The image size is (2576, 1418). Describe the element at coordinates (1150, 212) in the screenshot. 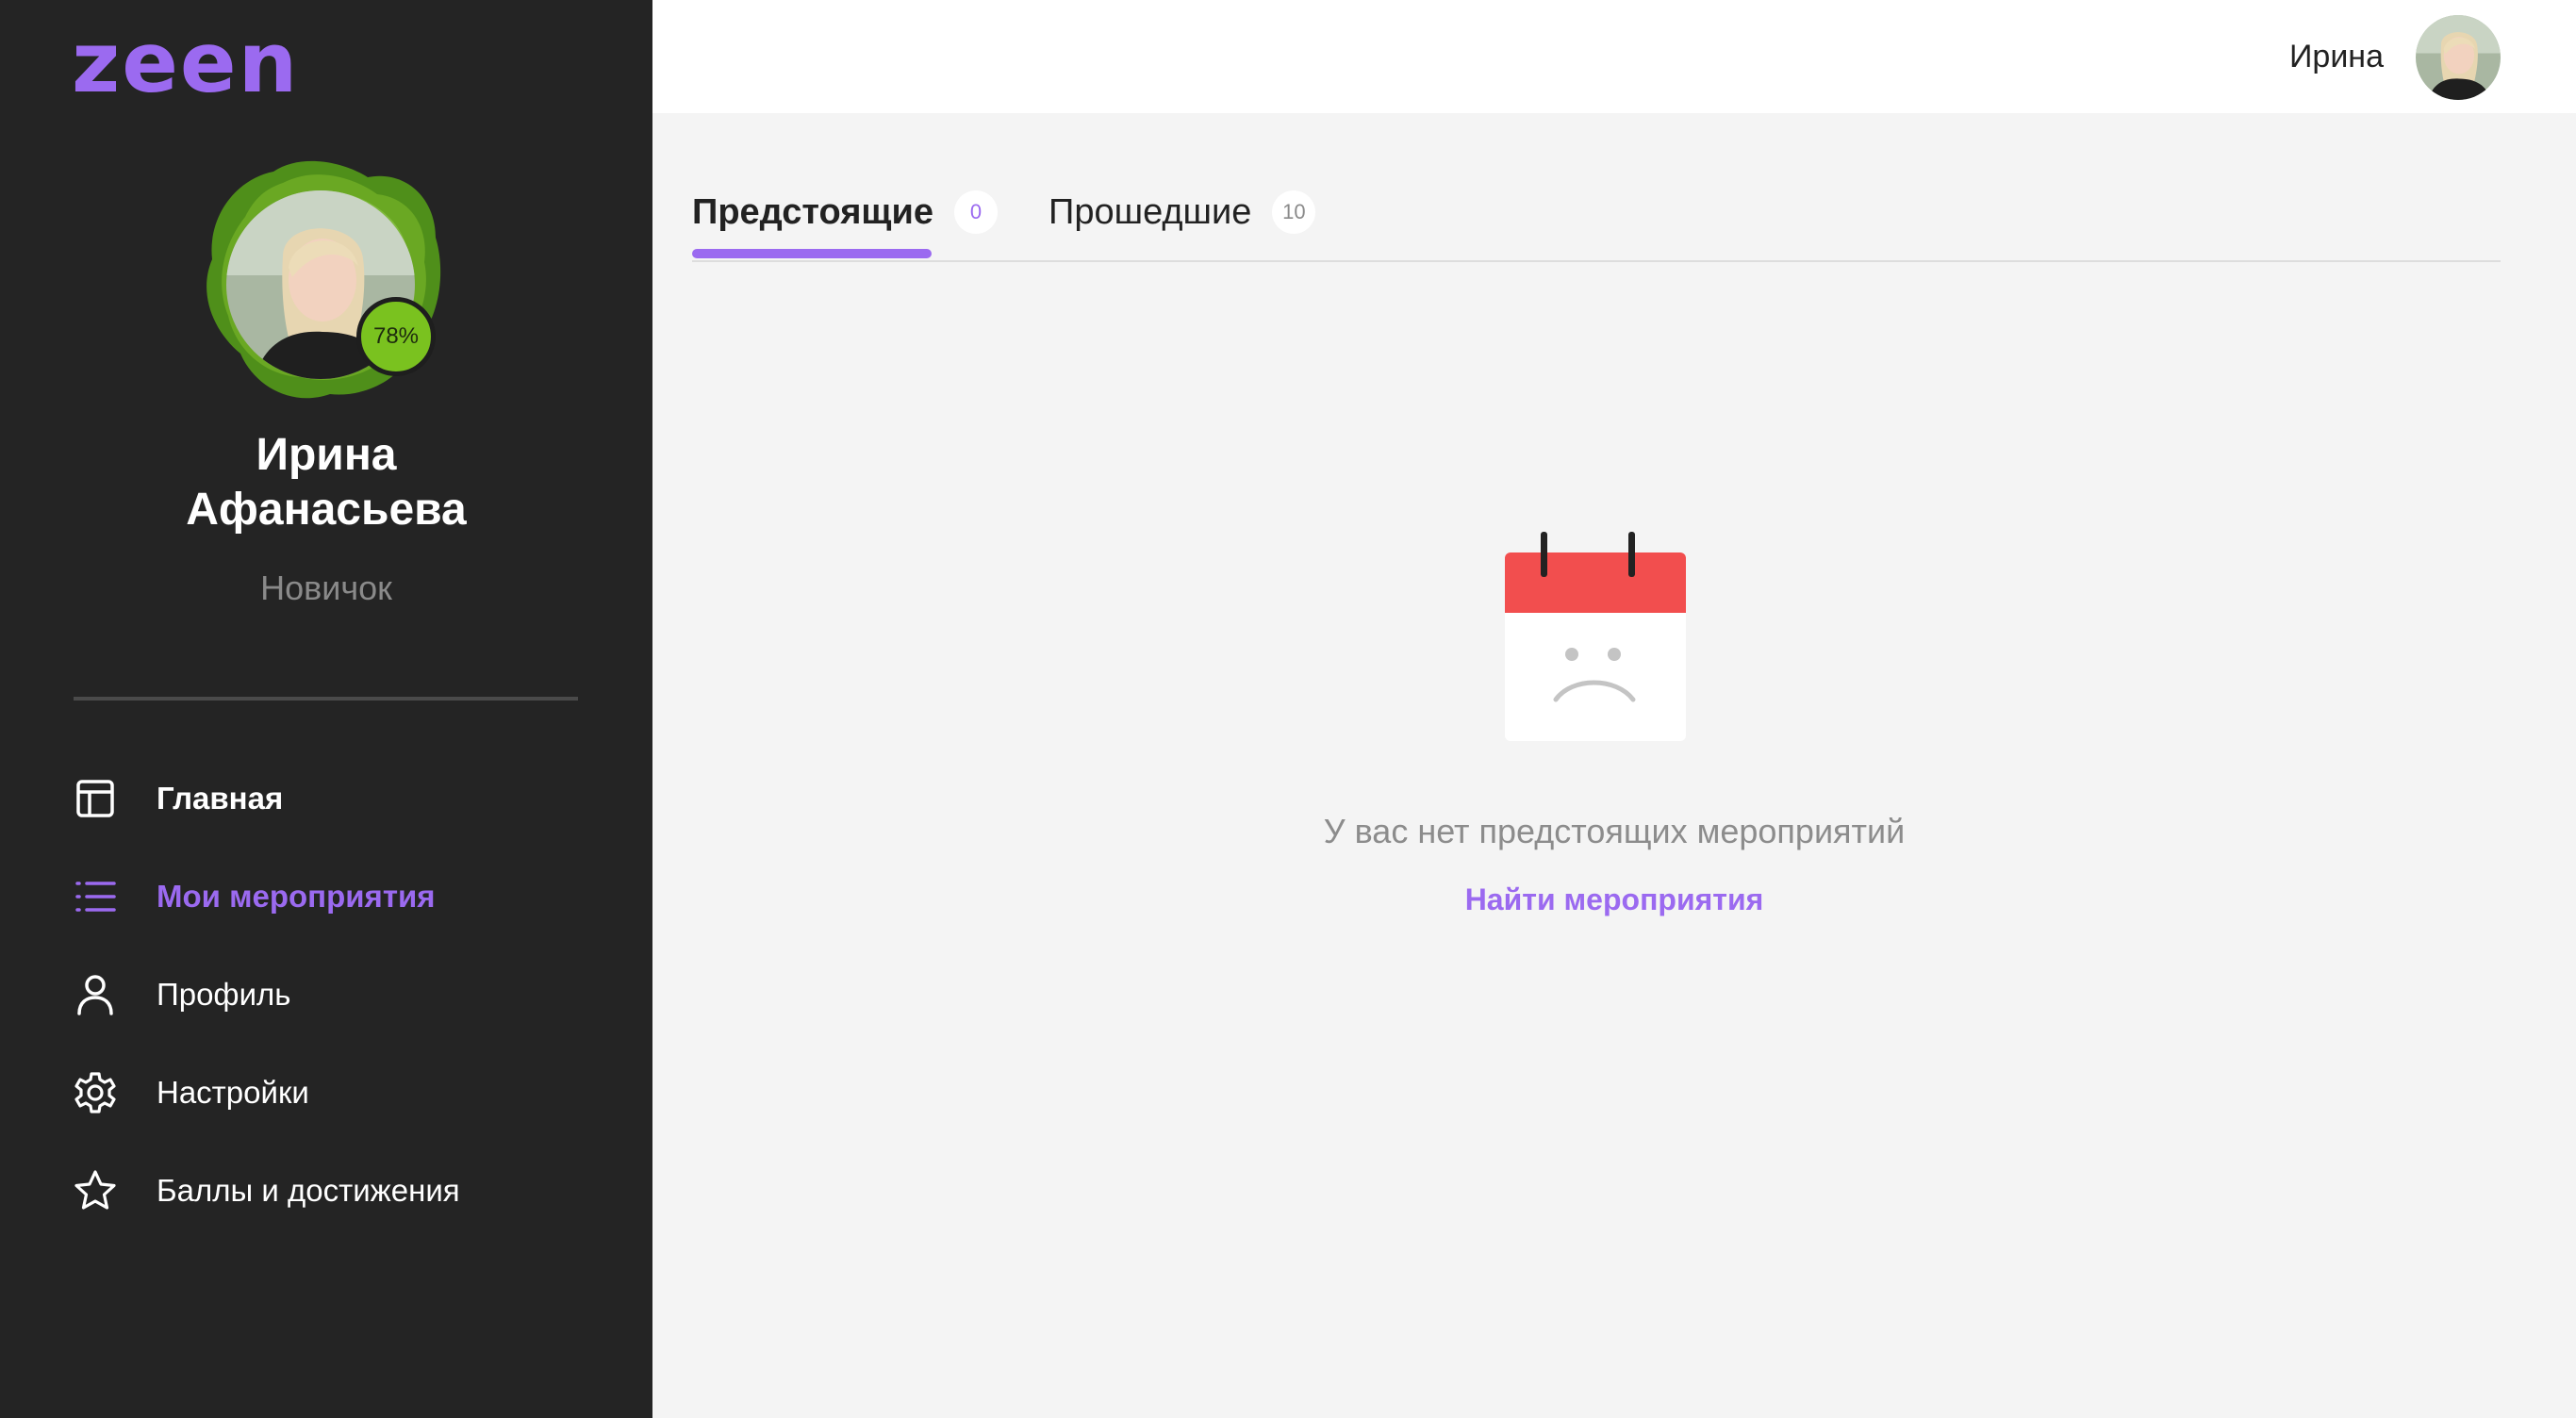

I see `tab-label: Прошедшие` at that location.